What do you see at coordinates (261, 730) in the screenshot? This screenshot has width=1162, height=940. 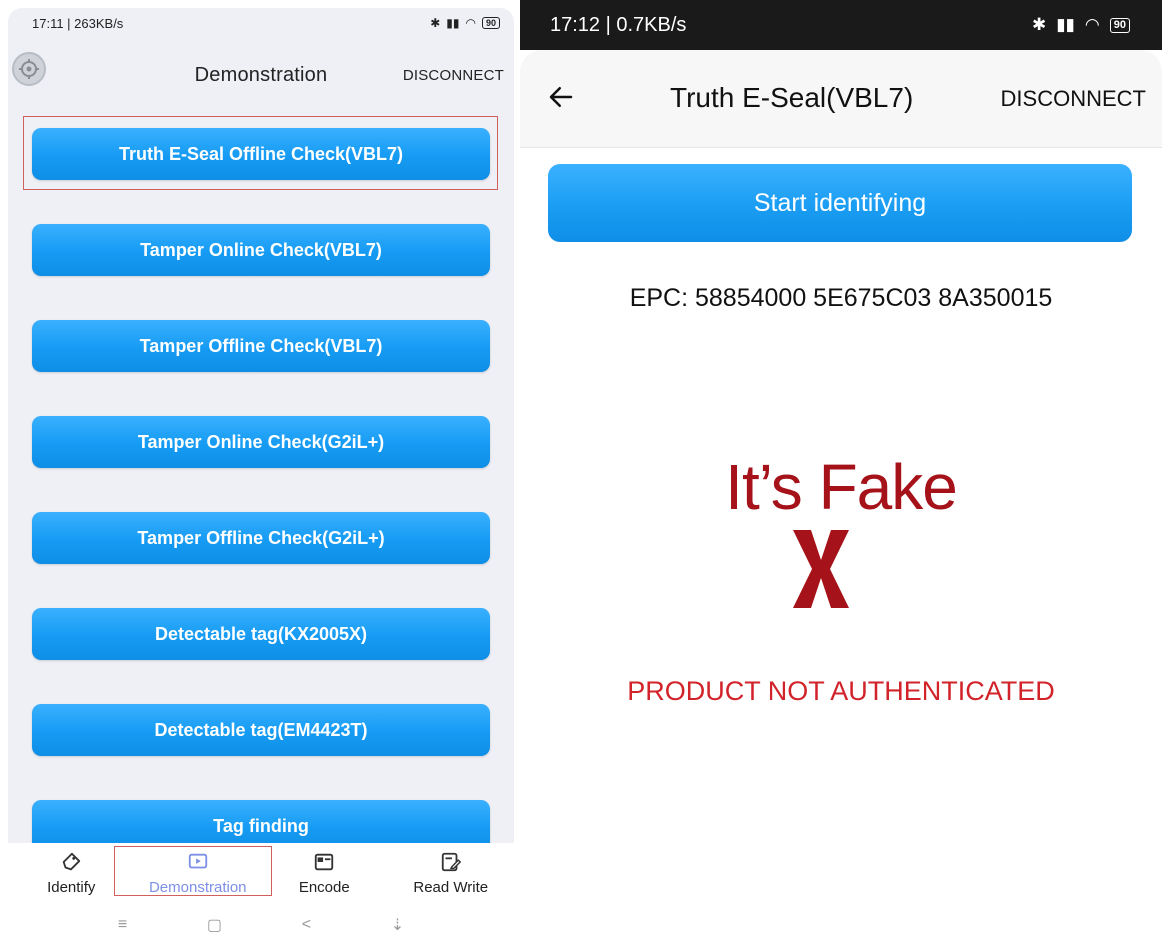 I see `detectable-tag-em4423t-button: Detectable tag(EM4423T)` at bounding box center [261, 730].